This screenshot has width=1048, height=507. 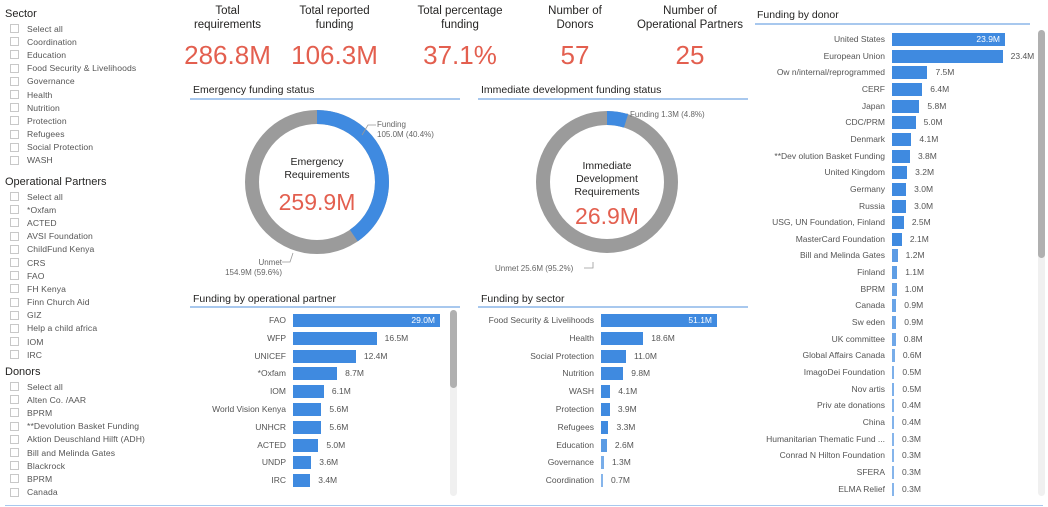 What do you see at coordinates (607, 192) in the screenshot?
I see `donut-center-label: Requirements` at bounding box center [607, 192].